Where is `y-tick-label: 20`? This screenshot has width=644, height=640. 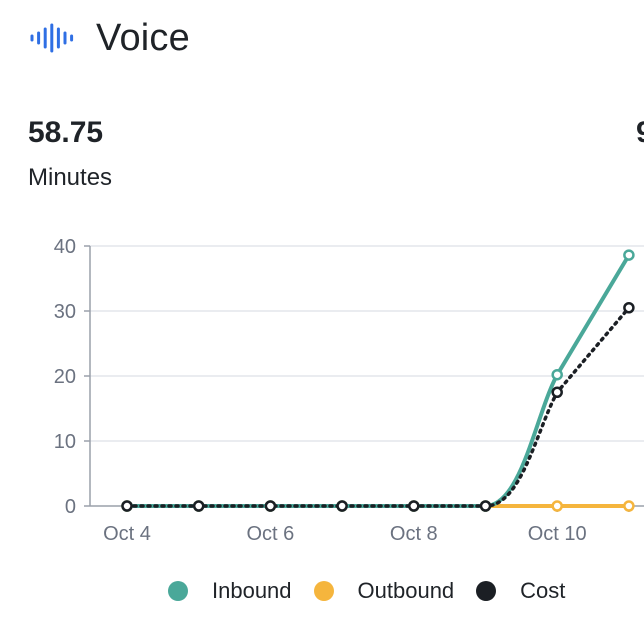
y-tick-label: 20 is located at coordinates (65, 377).